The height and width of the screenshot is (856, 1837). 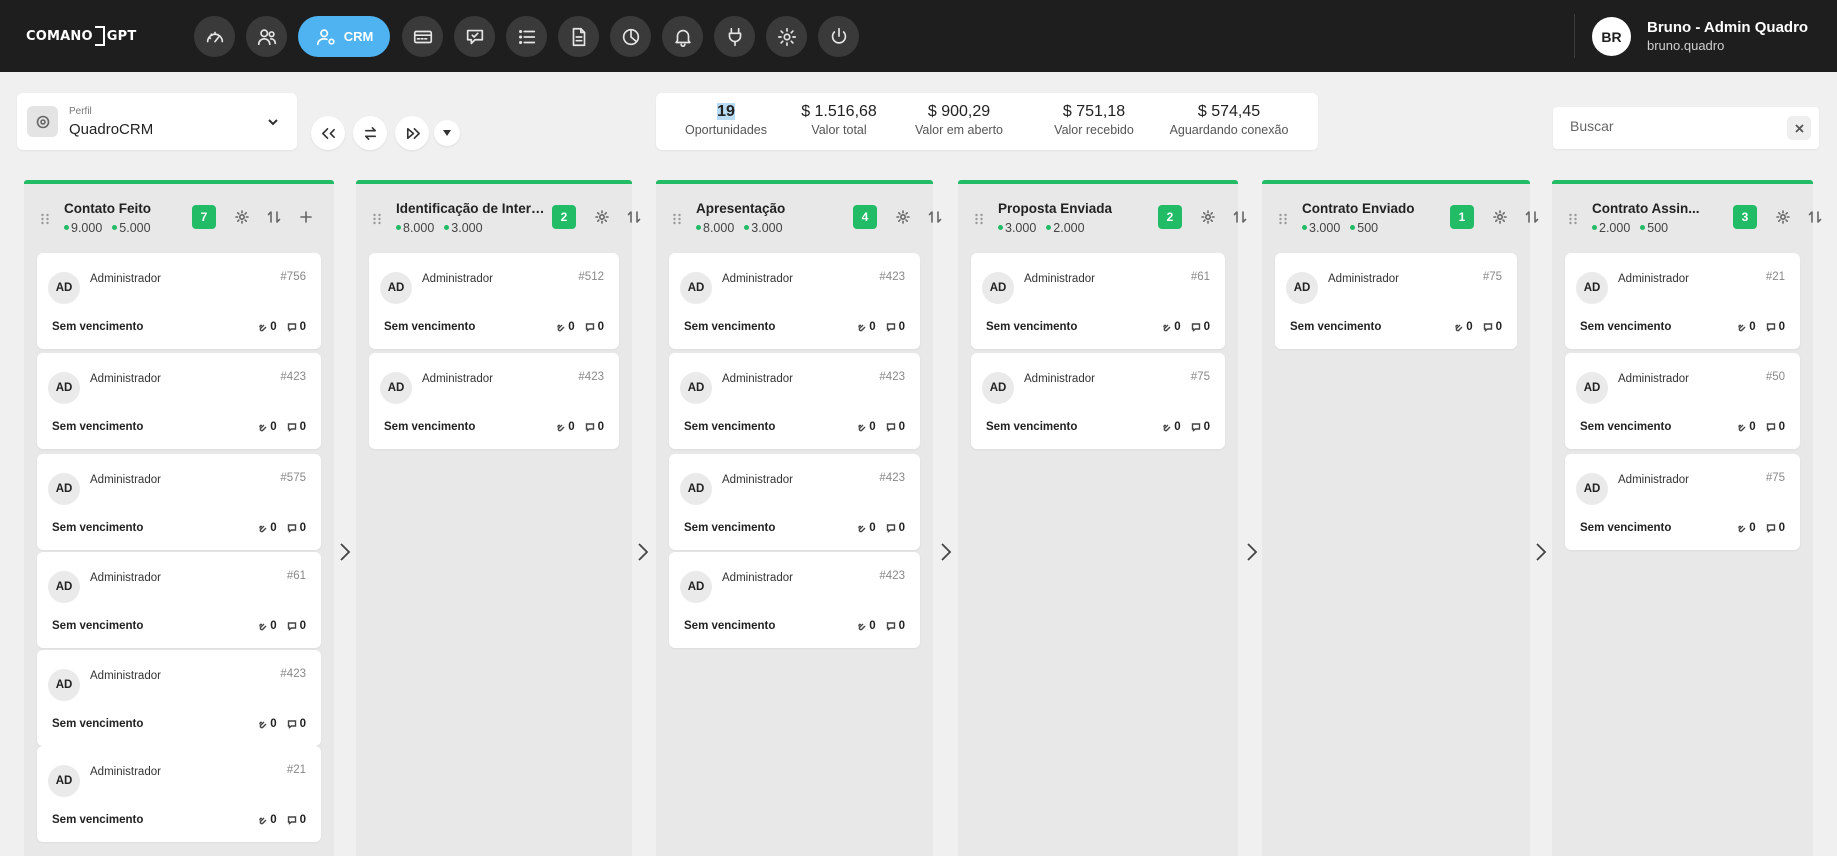 What do you see at coordinates (682, 36) in the screenshot?
I see `nav-notifications-button` at bounding box center [682, 36].